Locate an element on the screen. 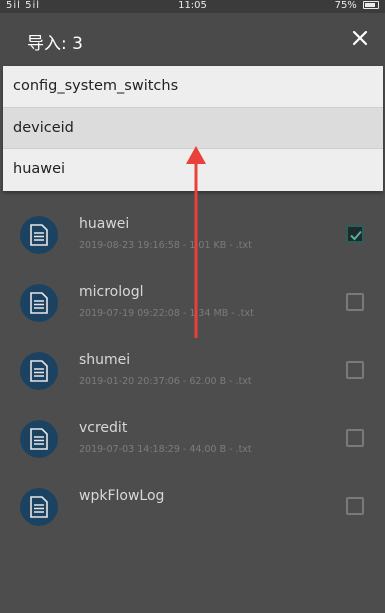 Image resolution: width=385 pixels, height=613 pixels. file-name: wpkFlowLog is located at coordinates (122, 496).